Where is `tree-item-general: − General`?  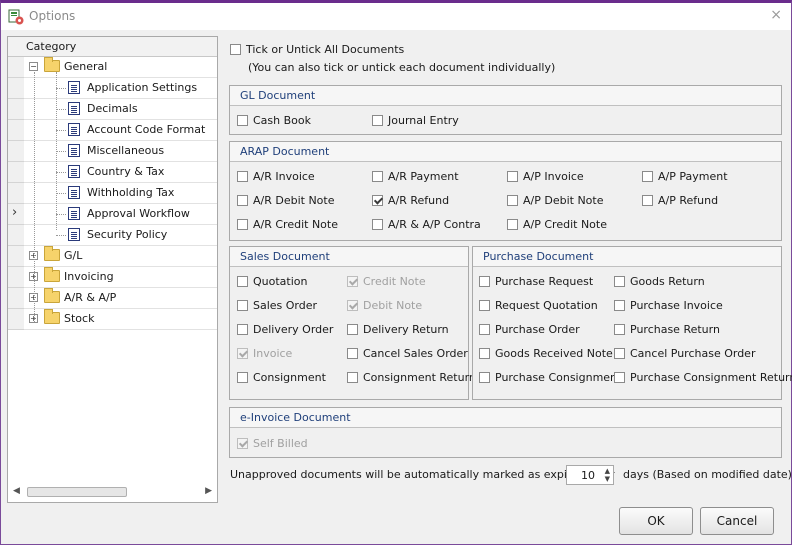 tree-item-general: − General is located at coordinates (120, 67).